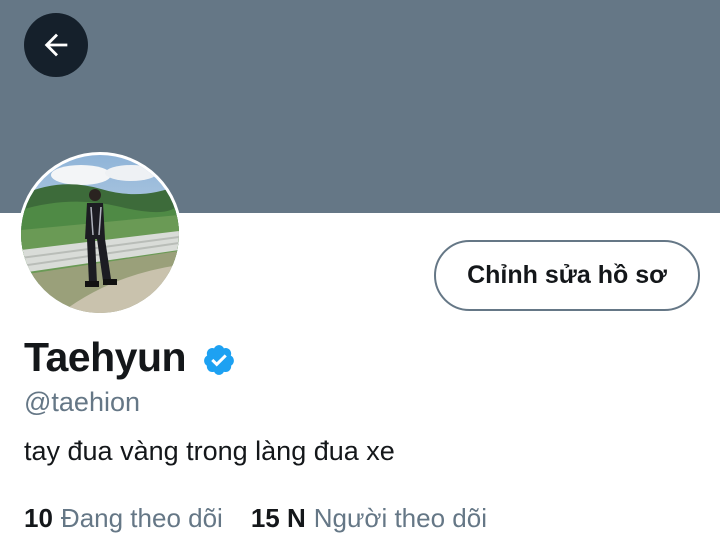  I want to click on followers-stat: 15 N Người theo dõi, so click(369, 518).